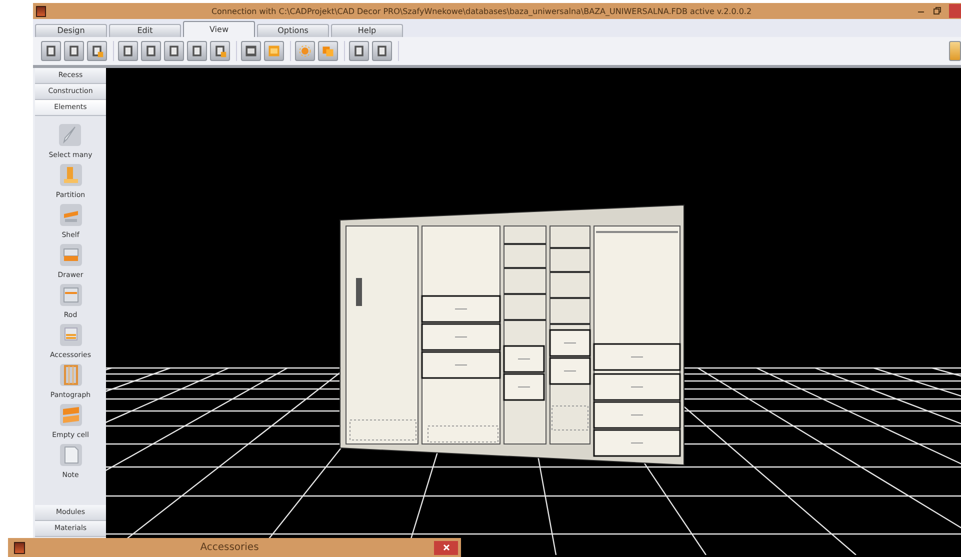  What do you see at coordinates (229, 547) in the screenshot?
I see `dialog-title: Accessories` at bounding box center [229, 547].